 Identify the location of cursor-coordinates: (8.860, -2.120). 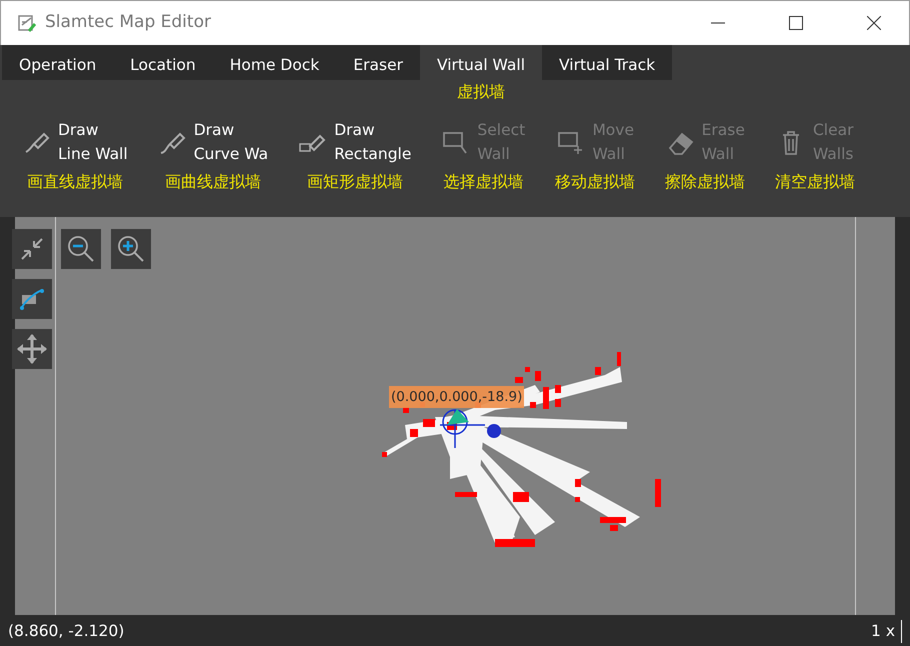
(66, 631).